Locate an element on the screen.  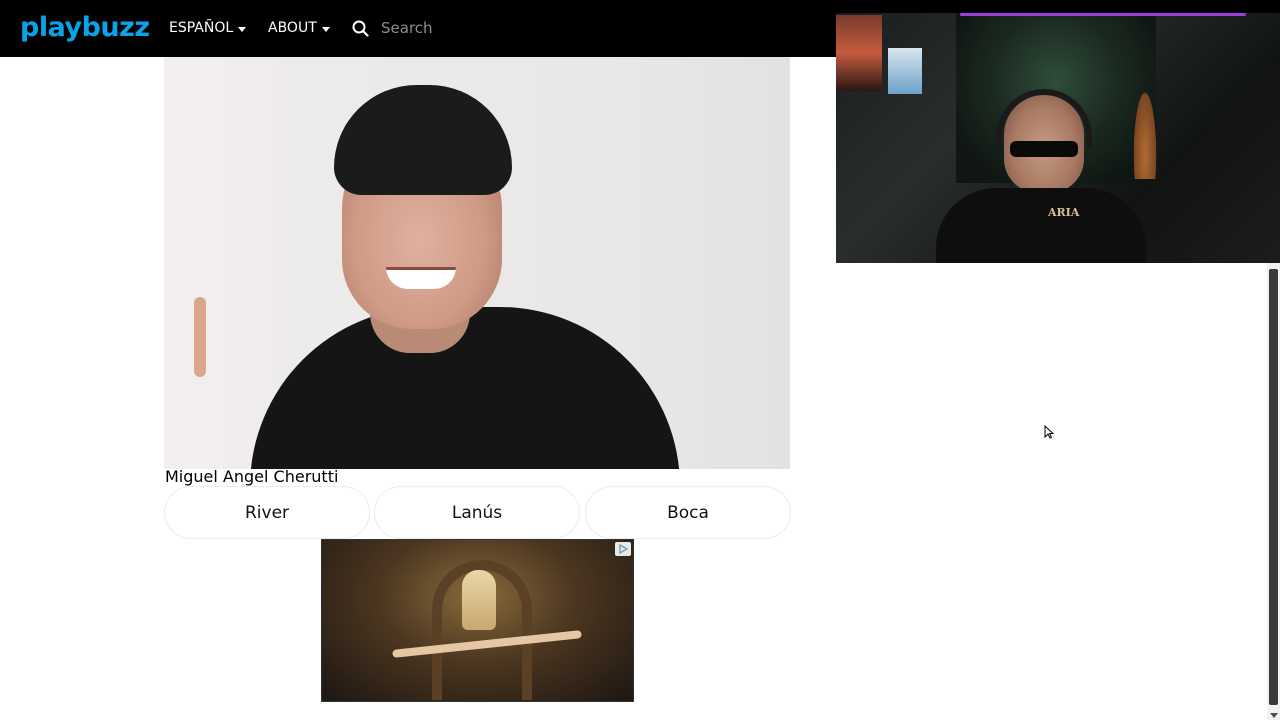
logo-text: playbuzz is located at coordinates (85, 27).